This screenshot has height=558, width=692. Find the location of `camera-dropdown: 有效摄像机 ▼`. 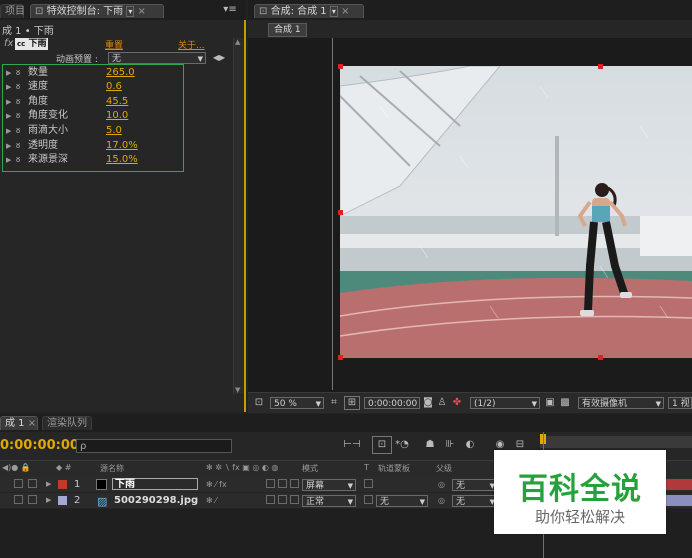

camera-dropdown: 有效摄像机 ▼ is located at coordinates (621, 403).